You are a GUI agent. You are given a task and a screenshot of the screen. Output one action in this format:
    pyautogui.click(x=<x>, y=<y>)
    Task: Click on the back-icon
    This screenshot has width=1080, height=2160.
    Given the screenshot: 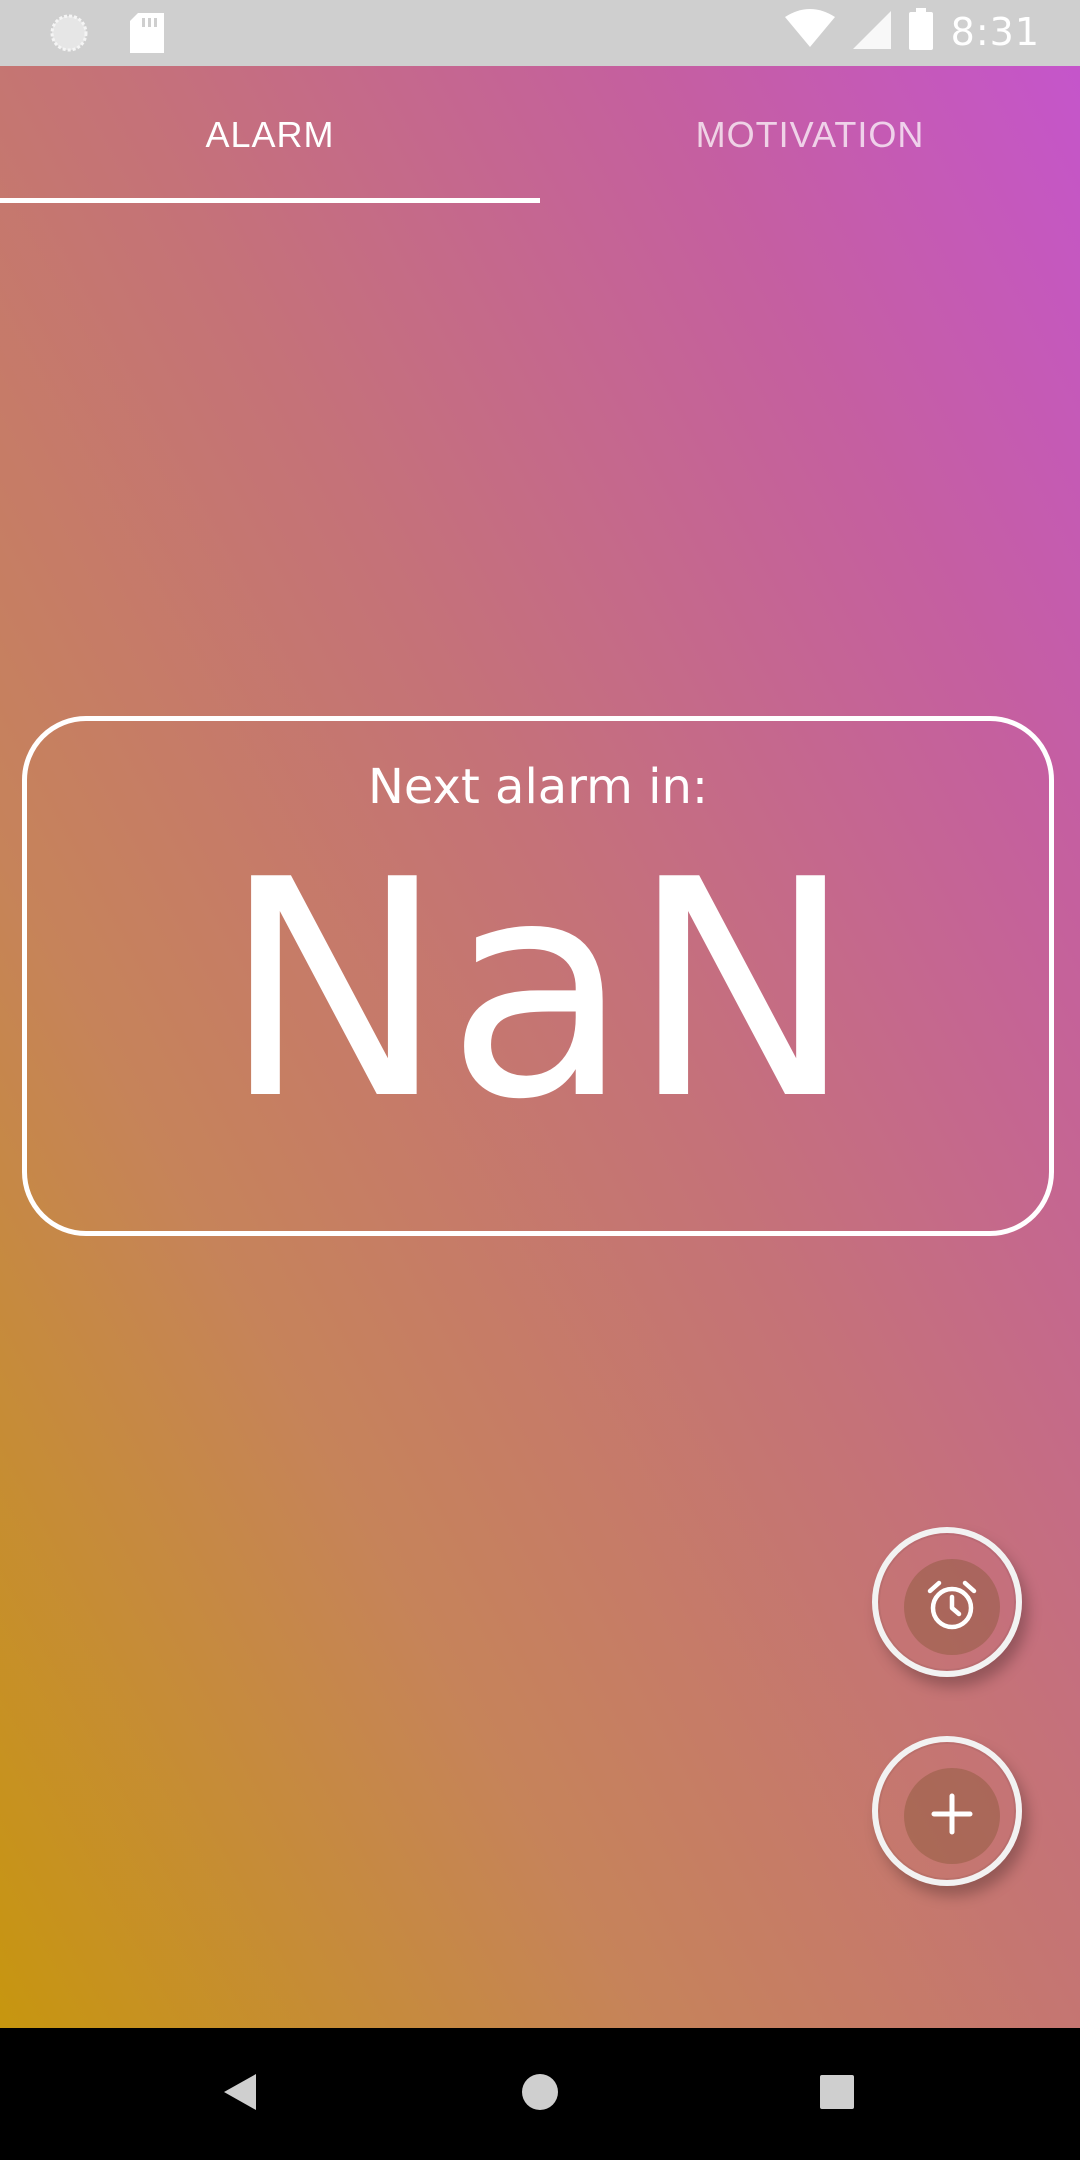 What is the action you would take?
    pyautogui.click(x=240, y=2094)
    